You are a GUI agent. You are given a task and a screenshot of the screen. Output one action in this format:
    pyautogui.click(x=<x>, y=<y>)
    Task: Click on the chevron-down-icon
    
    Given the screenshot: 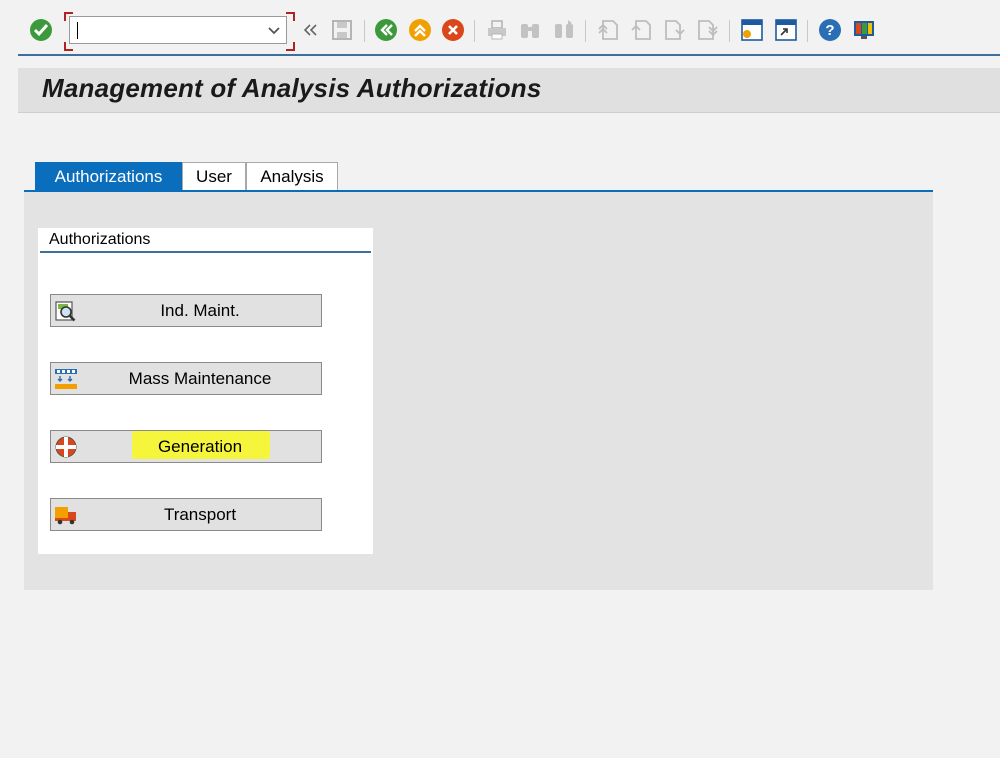 What is the action you would take?
    pyautogui.click(x=274, y=30)
    